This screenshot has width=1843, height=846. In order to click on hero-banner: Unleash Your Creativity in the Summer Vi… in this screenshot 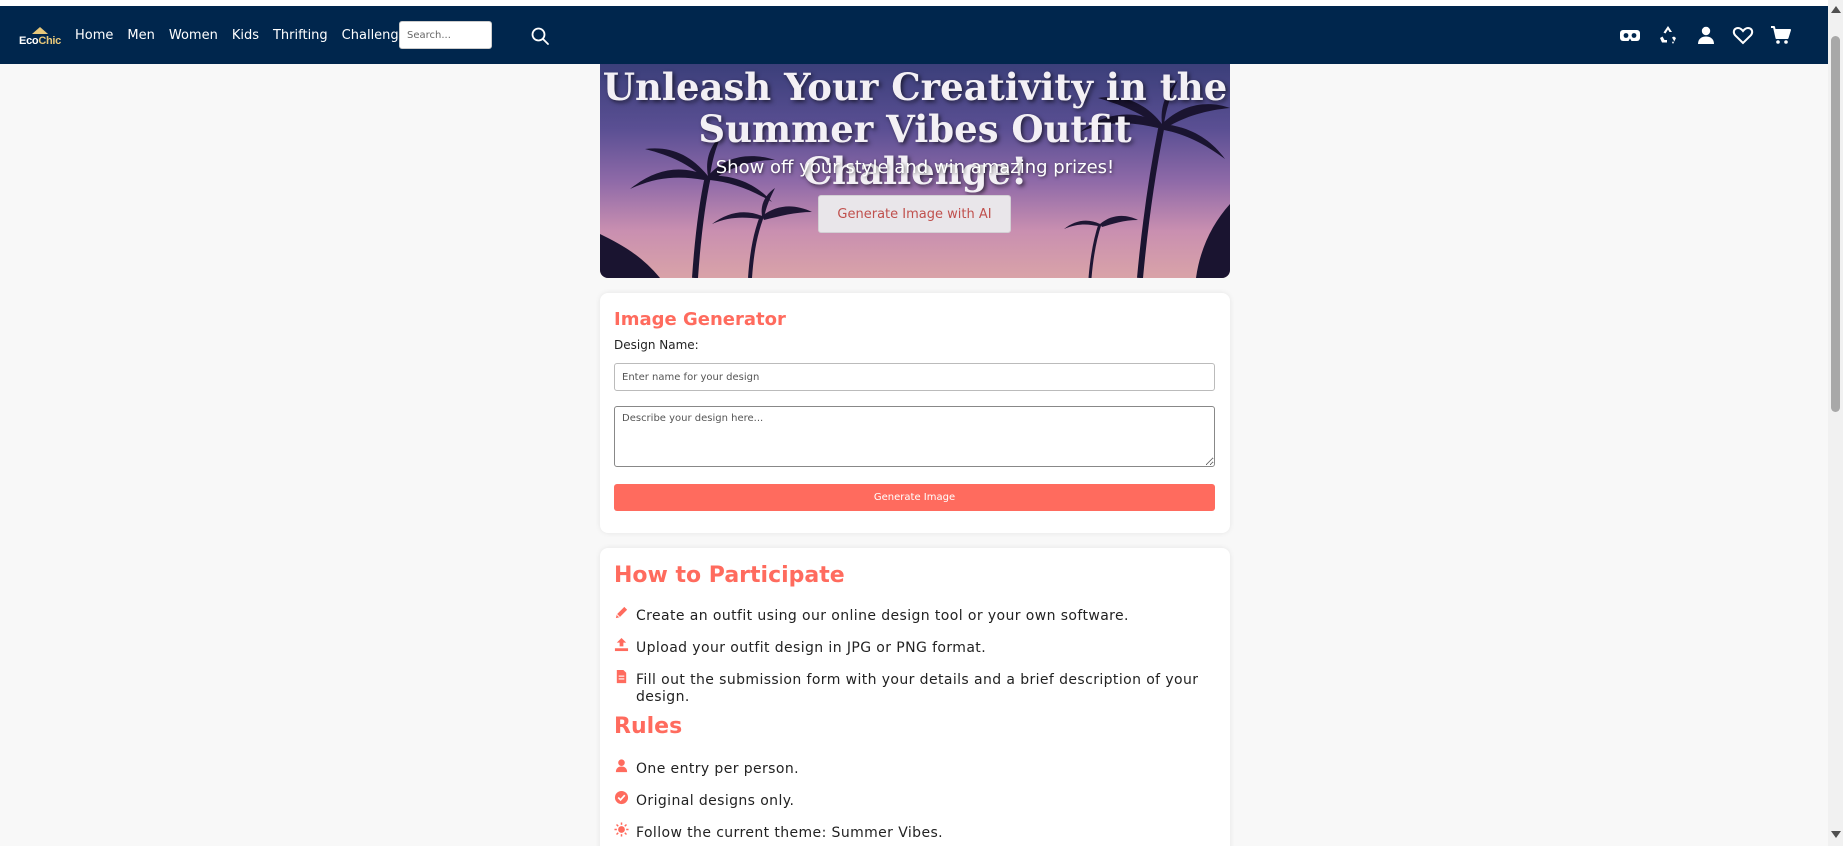, I will do `click(915, 171)`.